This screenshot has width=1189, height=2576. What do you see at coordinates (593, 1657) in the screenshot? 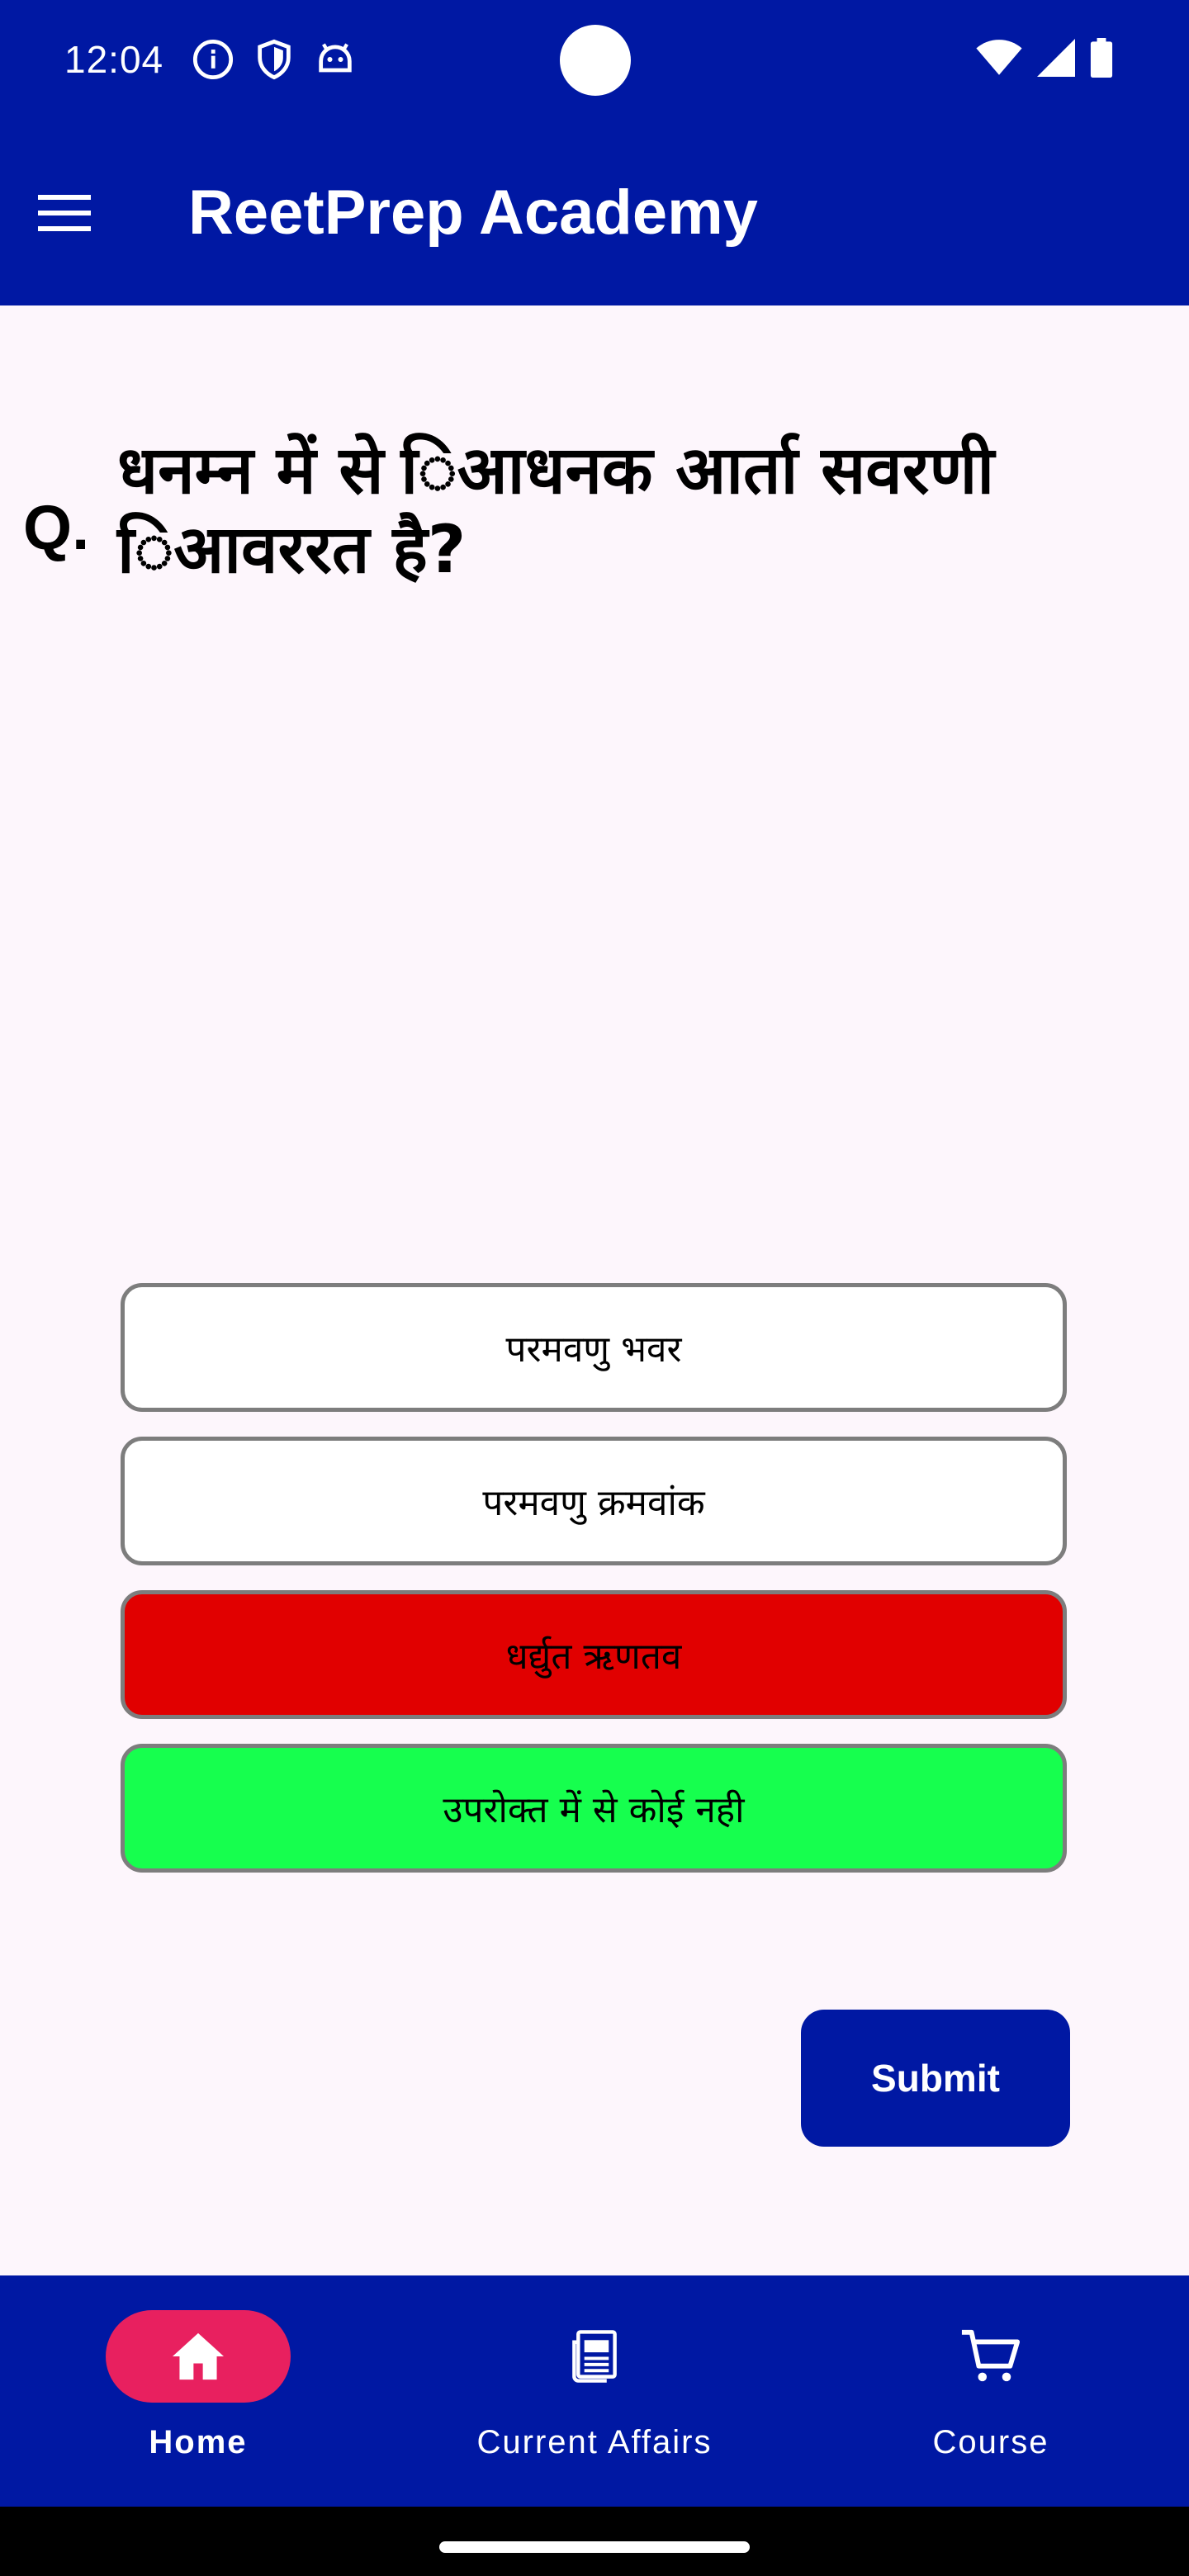
I see `option-label: धर्द्युत ऋणतव` at bounding box center [593, 1657].